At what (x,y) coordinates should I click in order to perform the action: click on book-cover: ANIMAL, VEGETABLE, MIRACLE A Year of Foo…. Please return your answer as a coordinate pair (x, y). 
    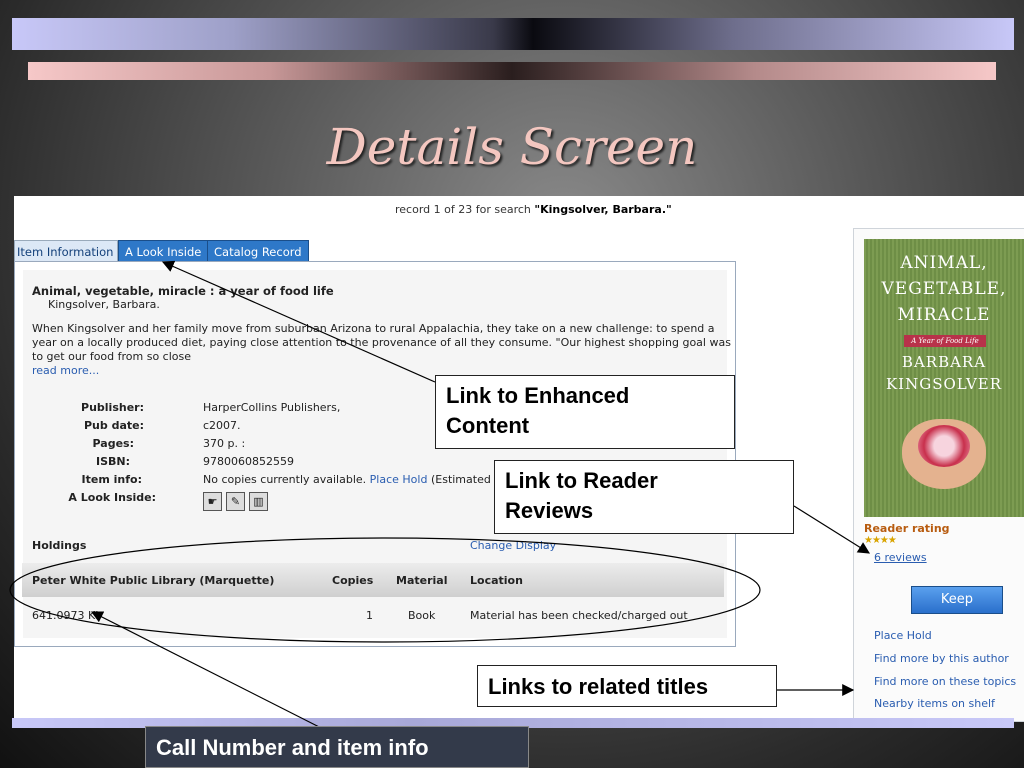
    Looking at the image, I should click on (944, 378).